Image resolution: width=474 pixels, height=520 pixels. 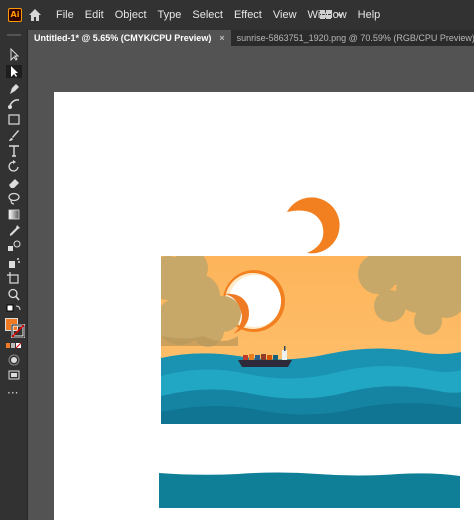 I want to click on symbol-sprayer-tool-icon, so click(x=14, y=263).